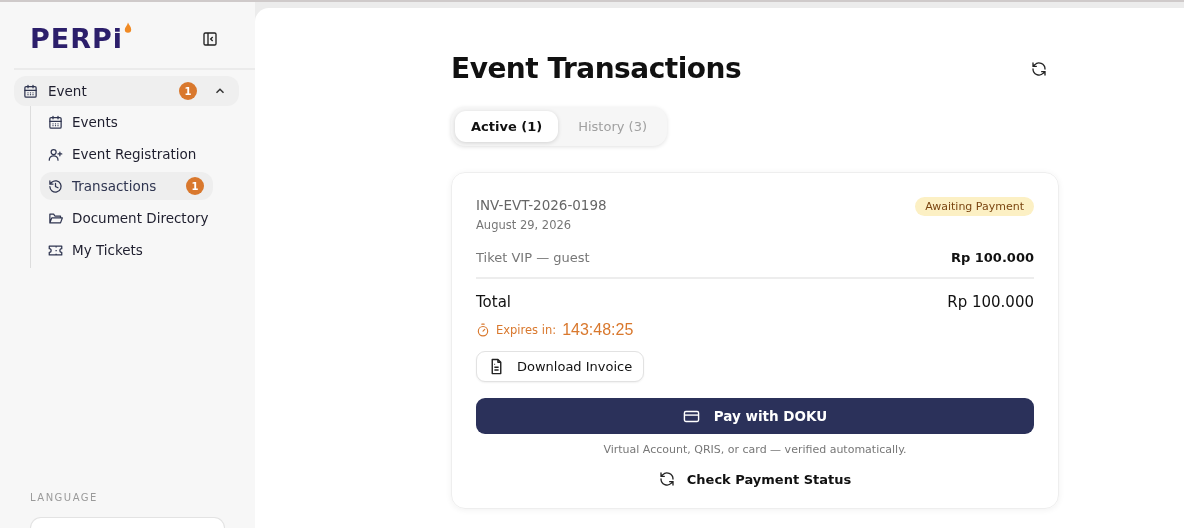 The height and width of the screenshot is (528, 1184). What do you see at coordinates (494, 302) in the screenshot?
I see `total-label: Total` at bounding box center [494, 302].